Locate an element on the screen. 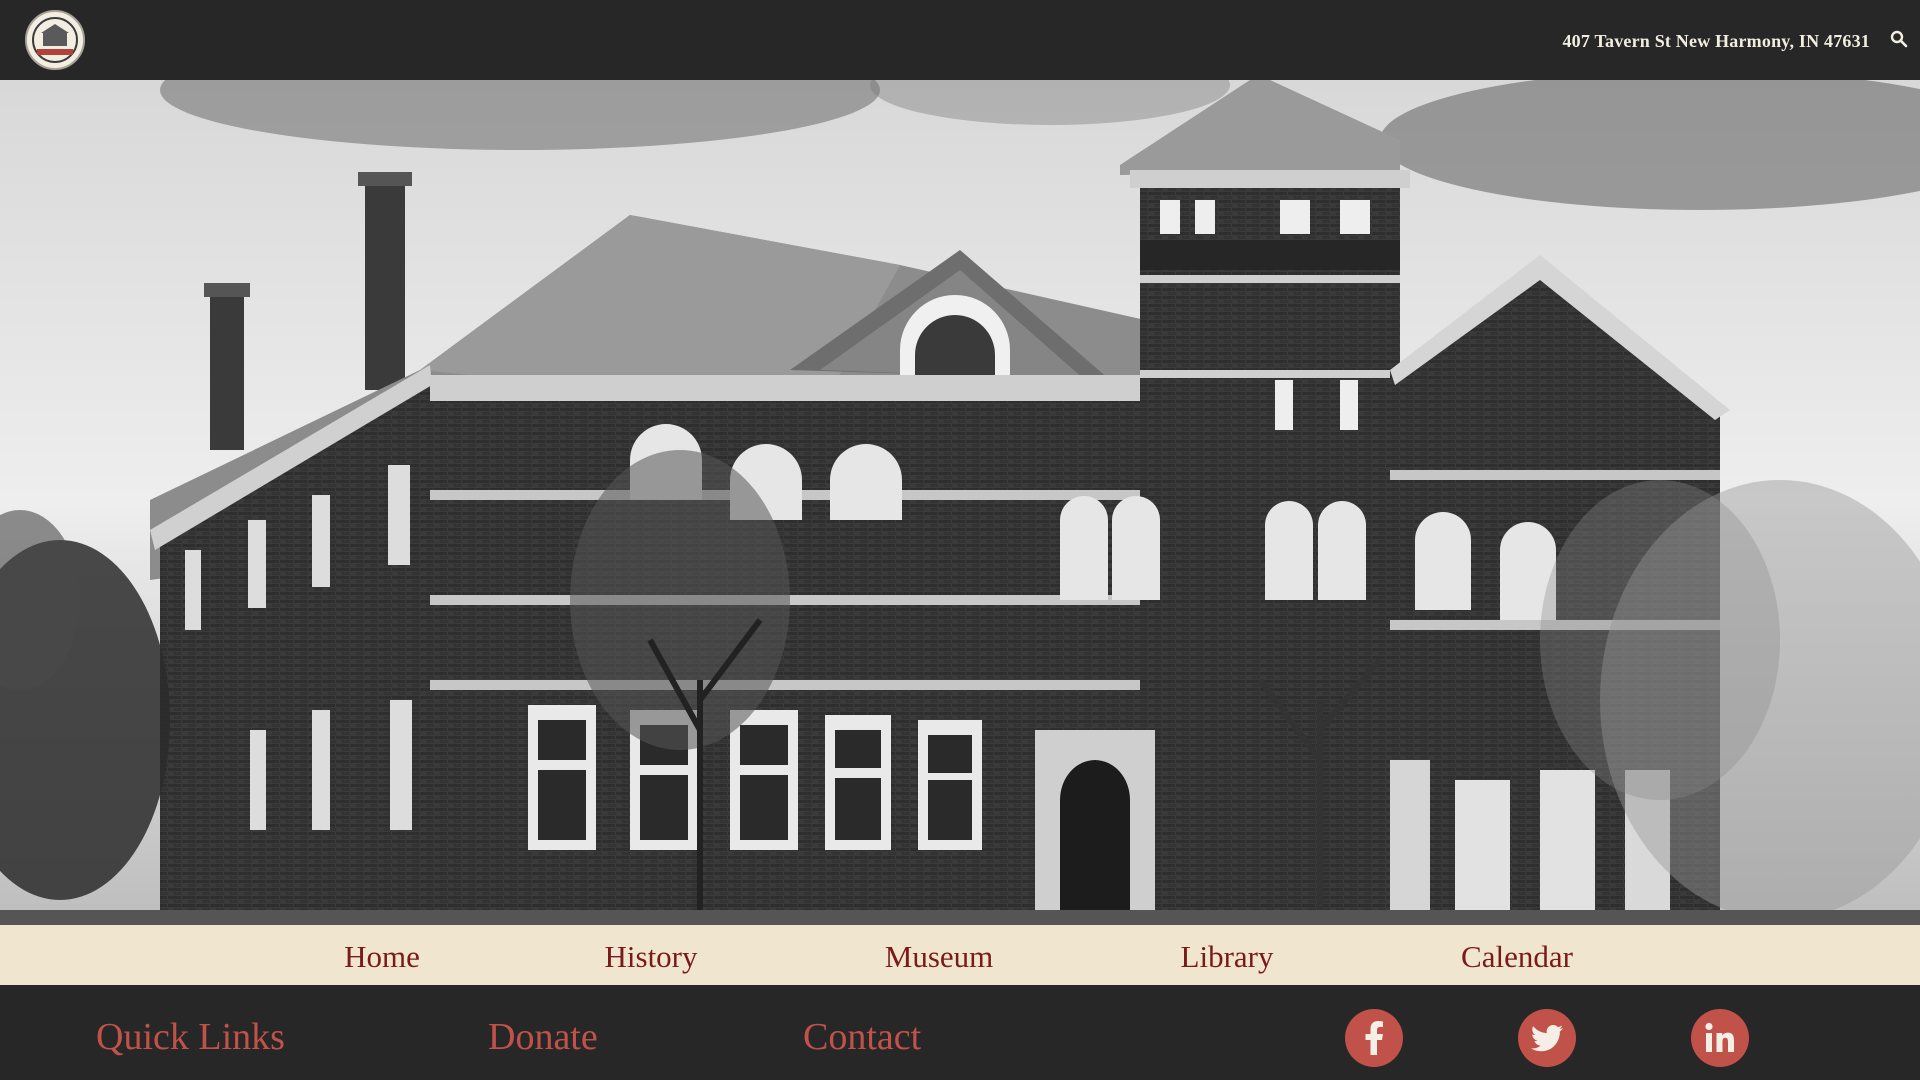  donate-link: Donate is located at coordinates (543, 1037).